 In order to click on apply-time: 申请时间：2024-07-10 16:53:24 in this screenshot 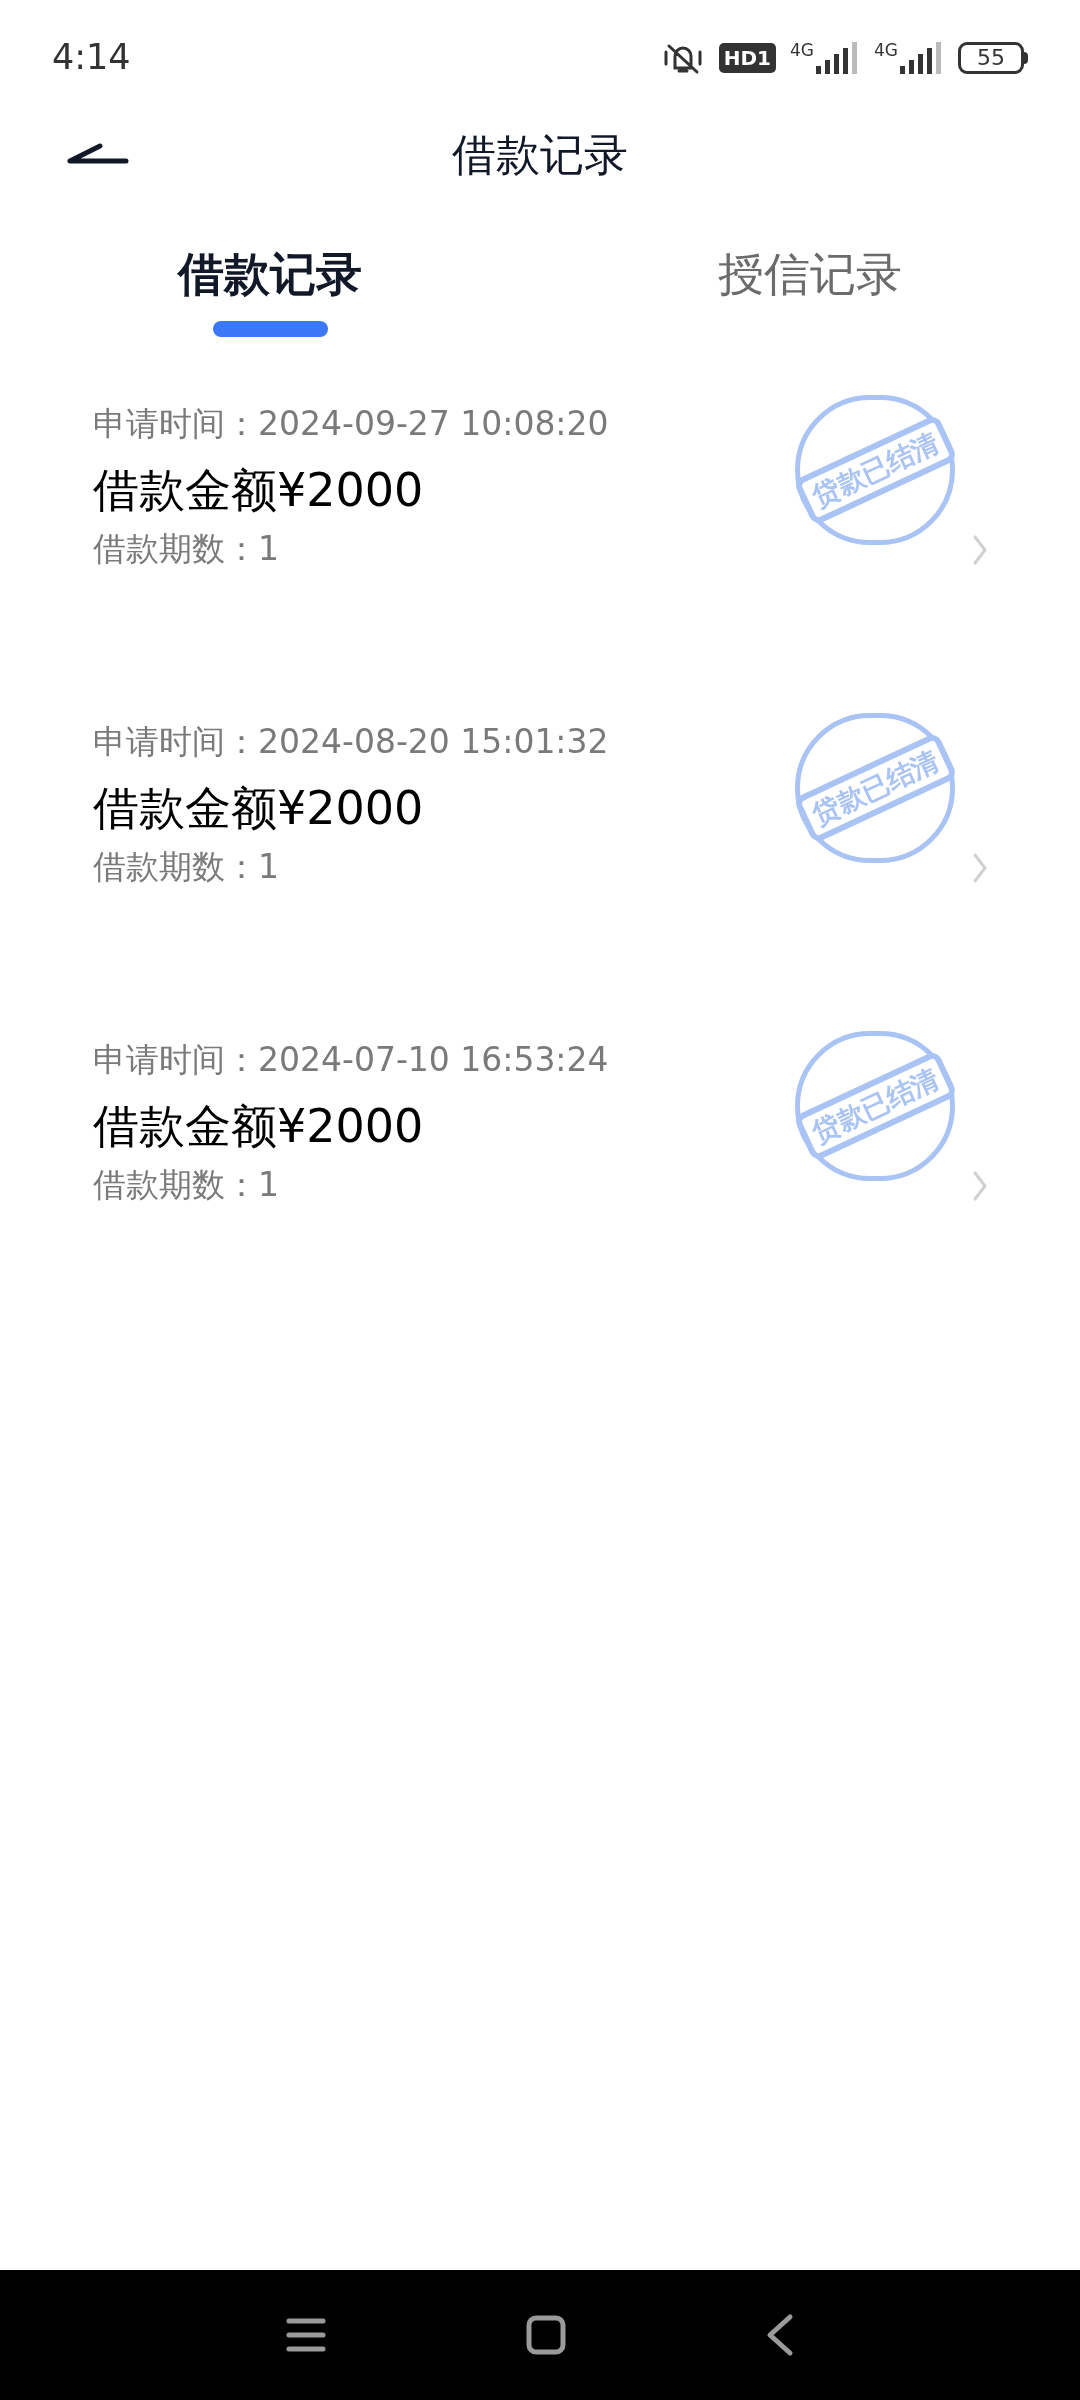, I will do `click(351, 1060)`.